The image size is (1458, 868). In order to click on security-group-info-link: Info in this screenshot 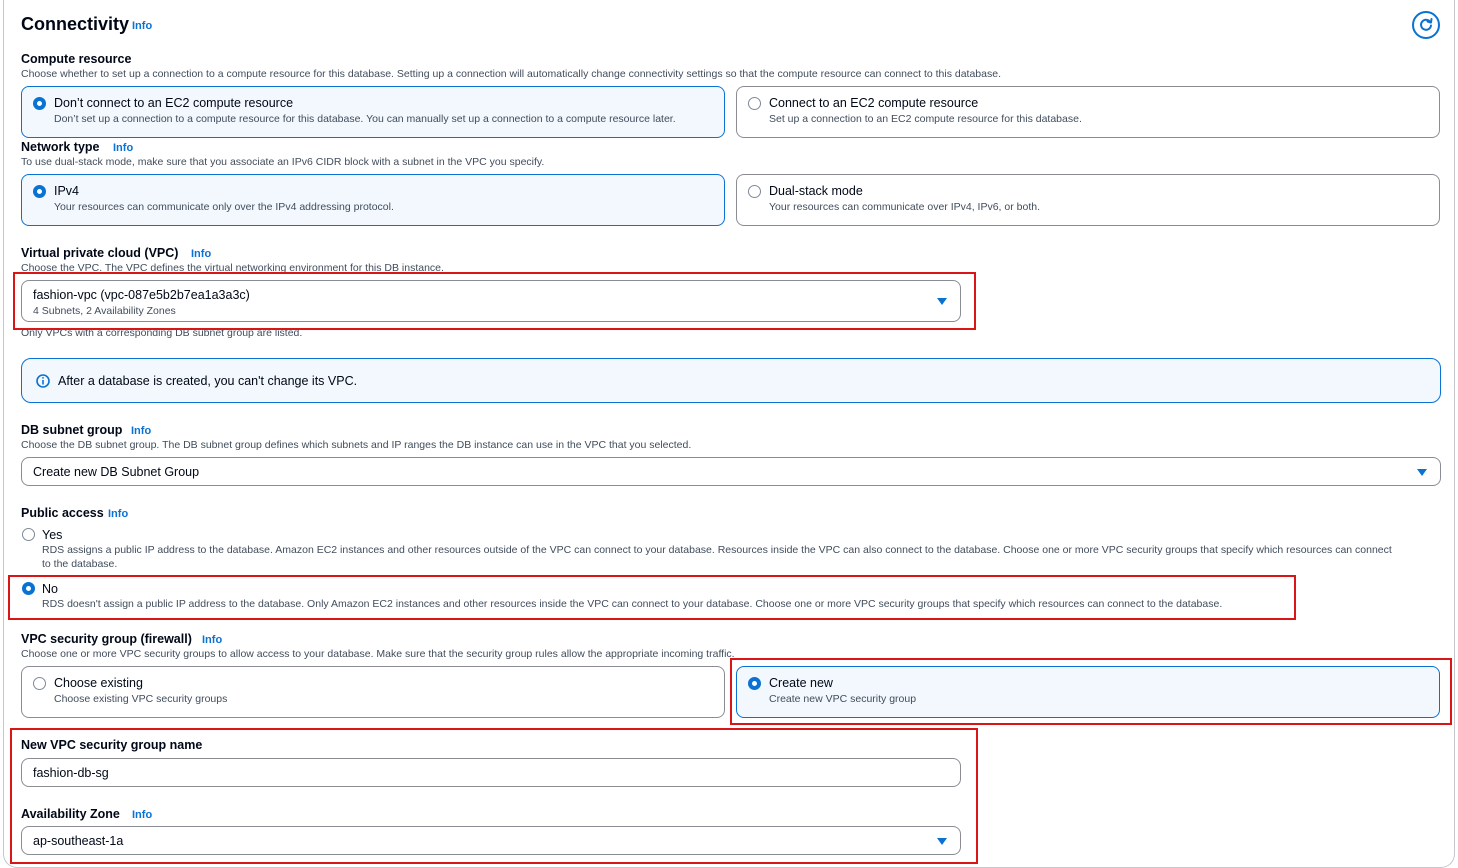, I will do `click(212, 640)`.